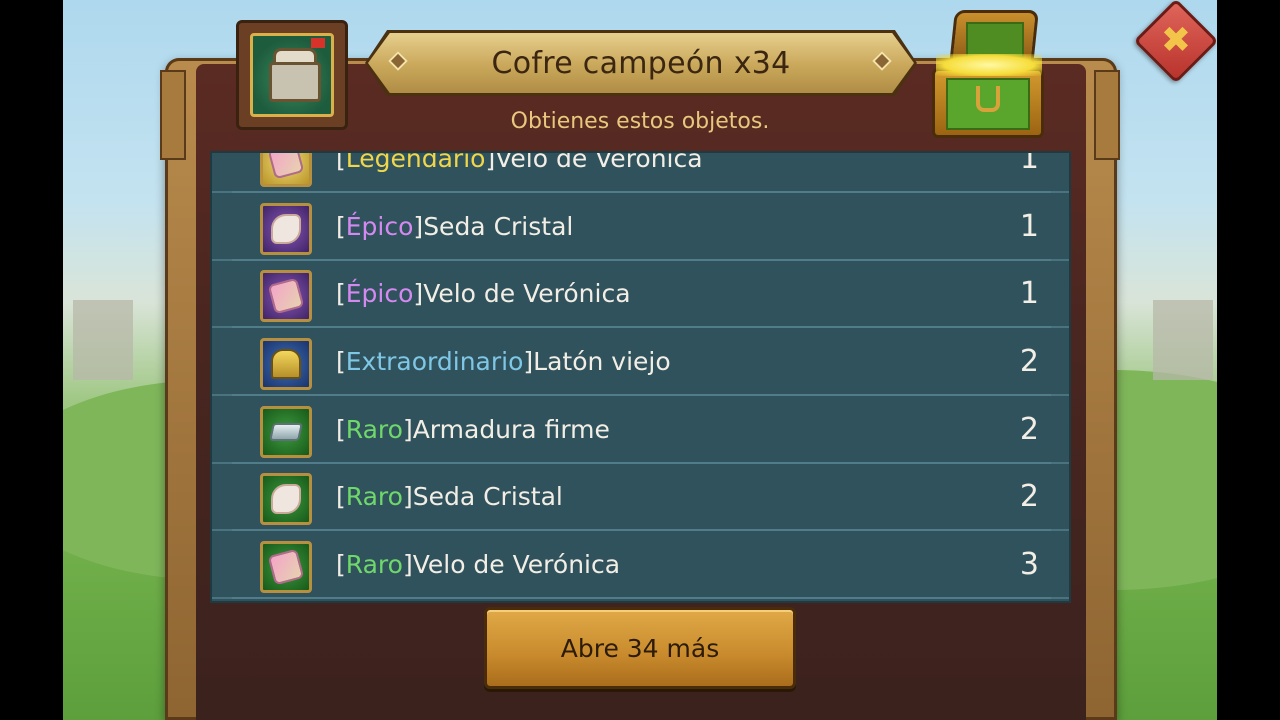  What do you see at coordinates (292, 75) in the screenshot?
I see `champion-chest-icon` at bounding box center [292, 75].